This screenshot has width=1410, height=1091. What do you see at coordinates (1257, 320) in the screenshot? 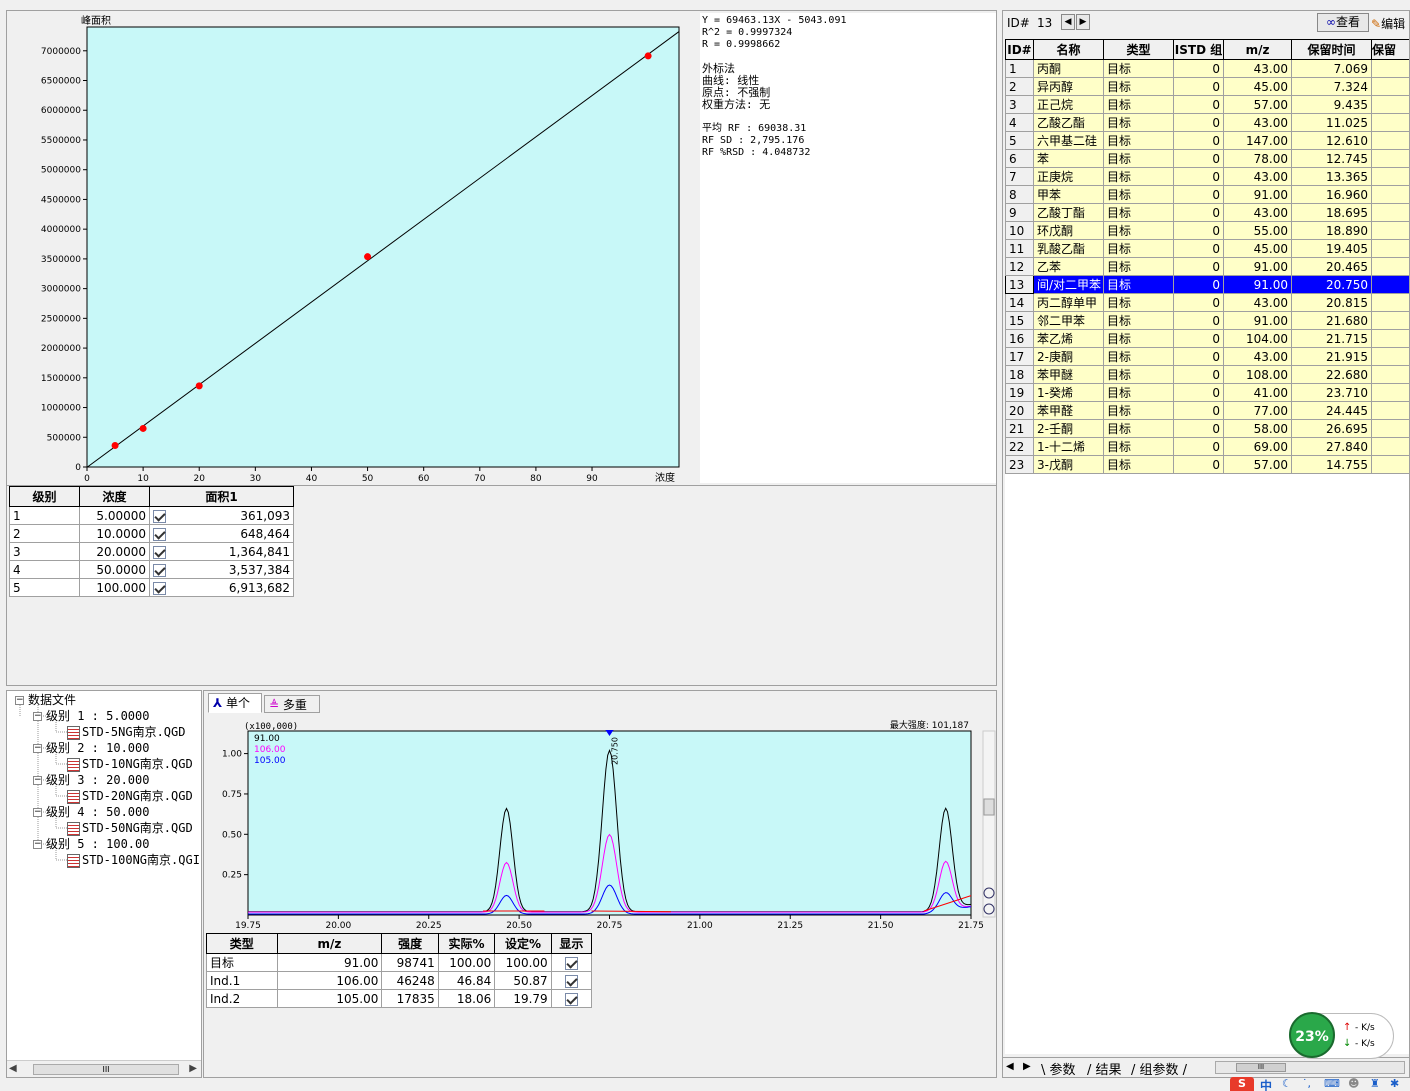
I see `compound-mz: 91.00` at bounding box center [1257, 320].